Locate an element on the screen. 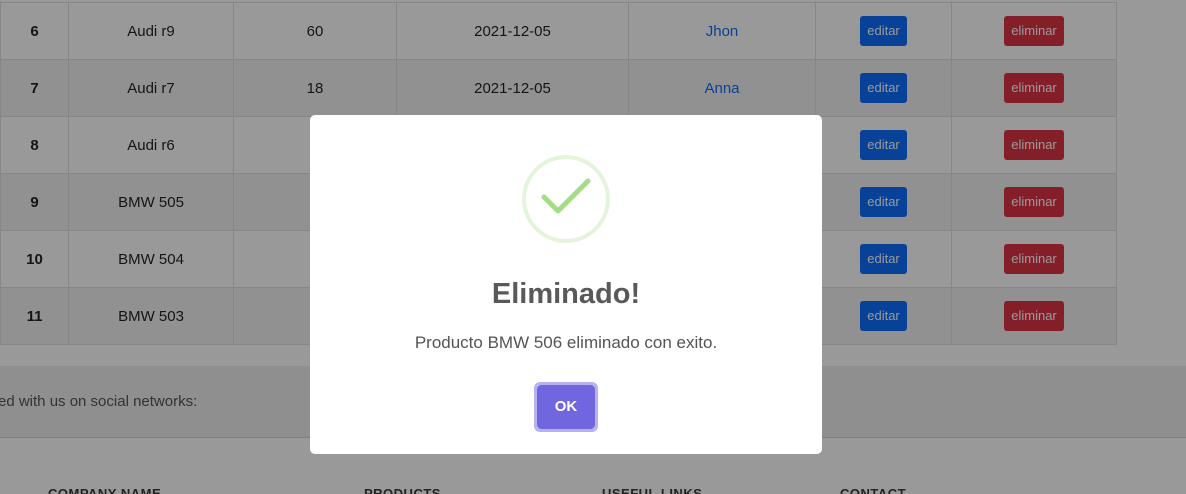  ok-button-label: OK is located at coordinates (566, 407).